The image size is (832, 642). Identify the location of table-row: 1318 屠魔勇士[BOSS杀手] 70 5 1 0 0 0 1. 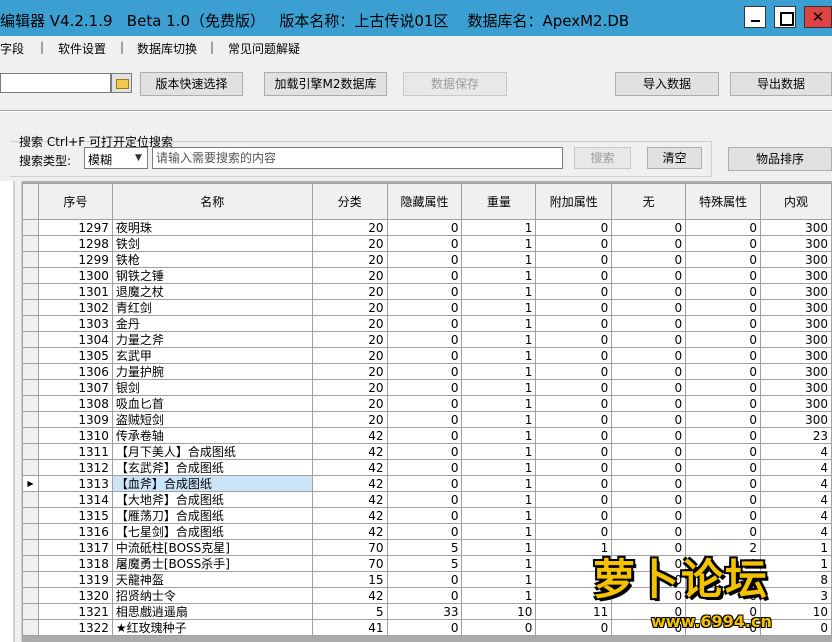
(427, 563).